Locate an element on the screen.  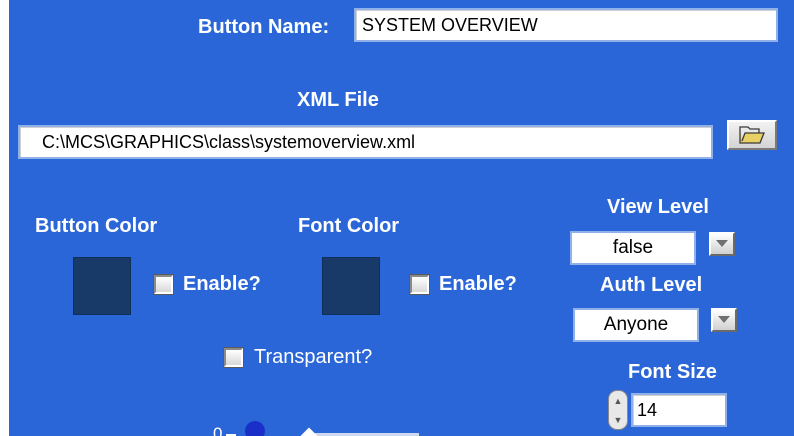
slider-min-label: 0 is located at coordinates (218, 430).